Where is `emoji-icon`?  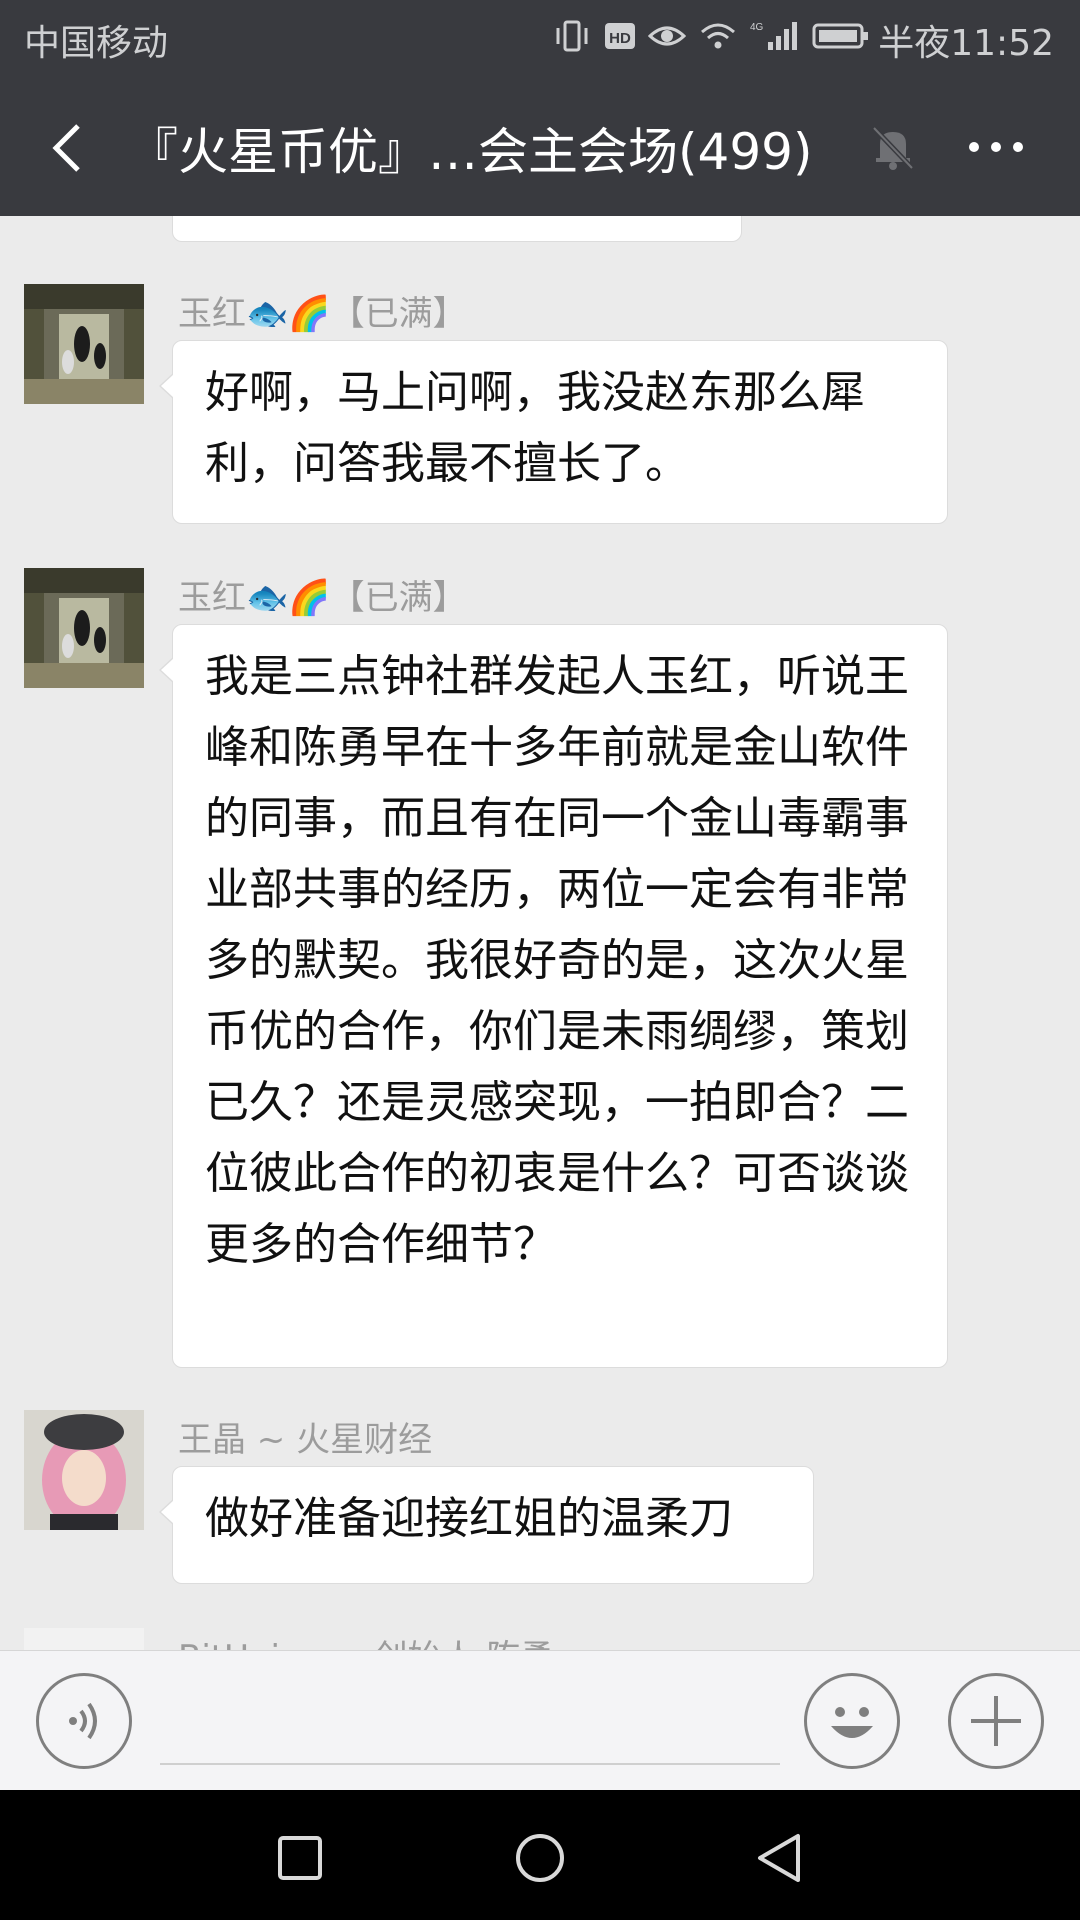 emoji-icon is located at coordinates (852, 1722).